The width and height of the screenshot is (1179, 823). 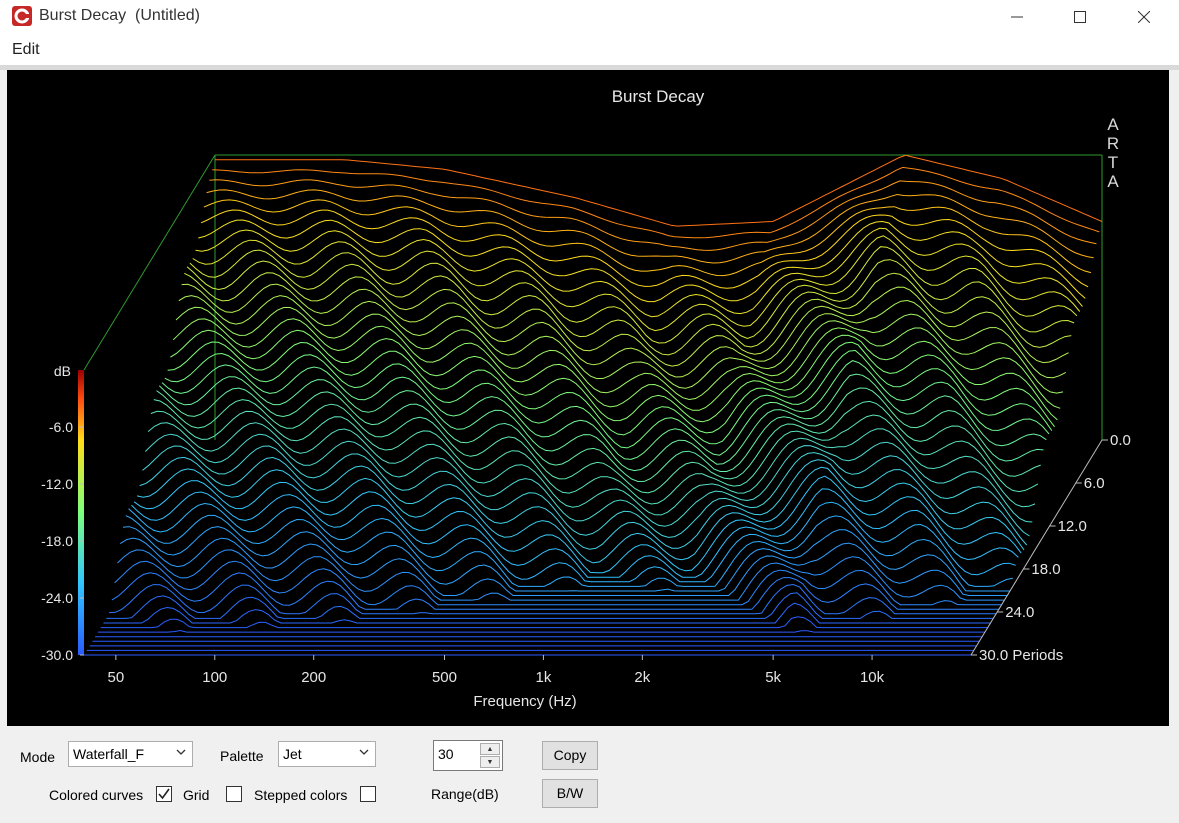 What do you see at coordinates (96, 795) in the screenshot?
I see `colored-curves-label: Colored curves` at bounding box center [96, 795].